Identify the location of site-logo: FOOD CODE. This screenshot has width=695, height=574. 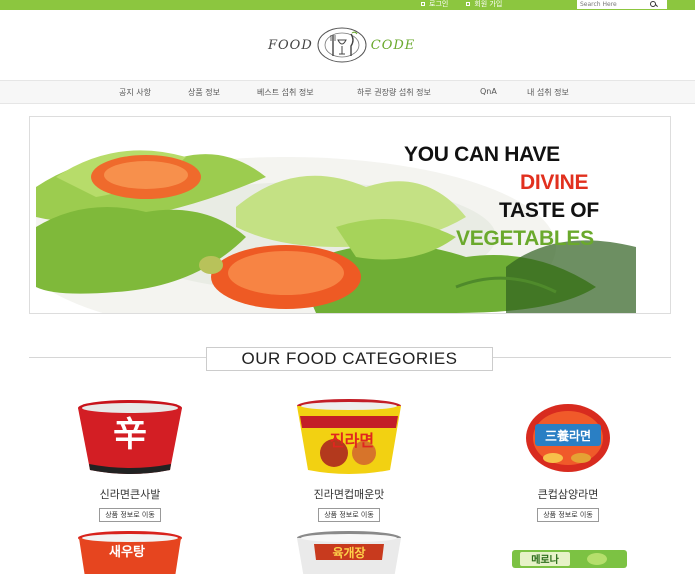
(350, 45).